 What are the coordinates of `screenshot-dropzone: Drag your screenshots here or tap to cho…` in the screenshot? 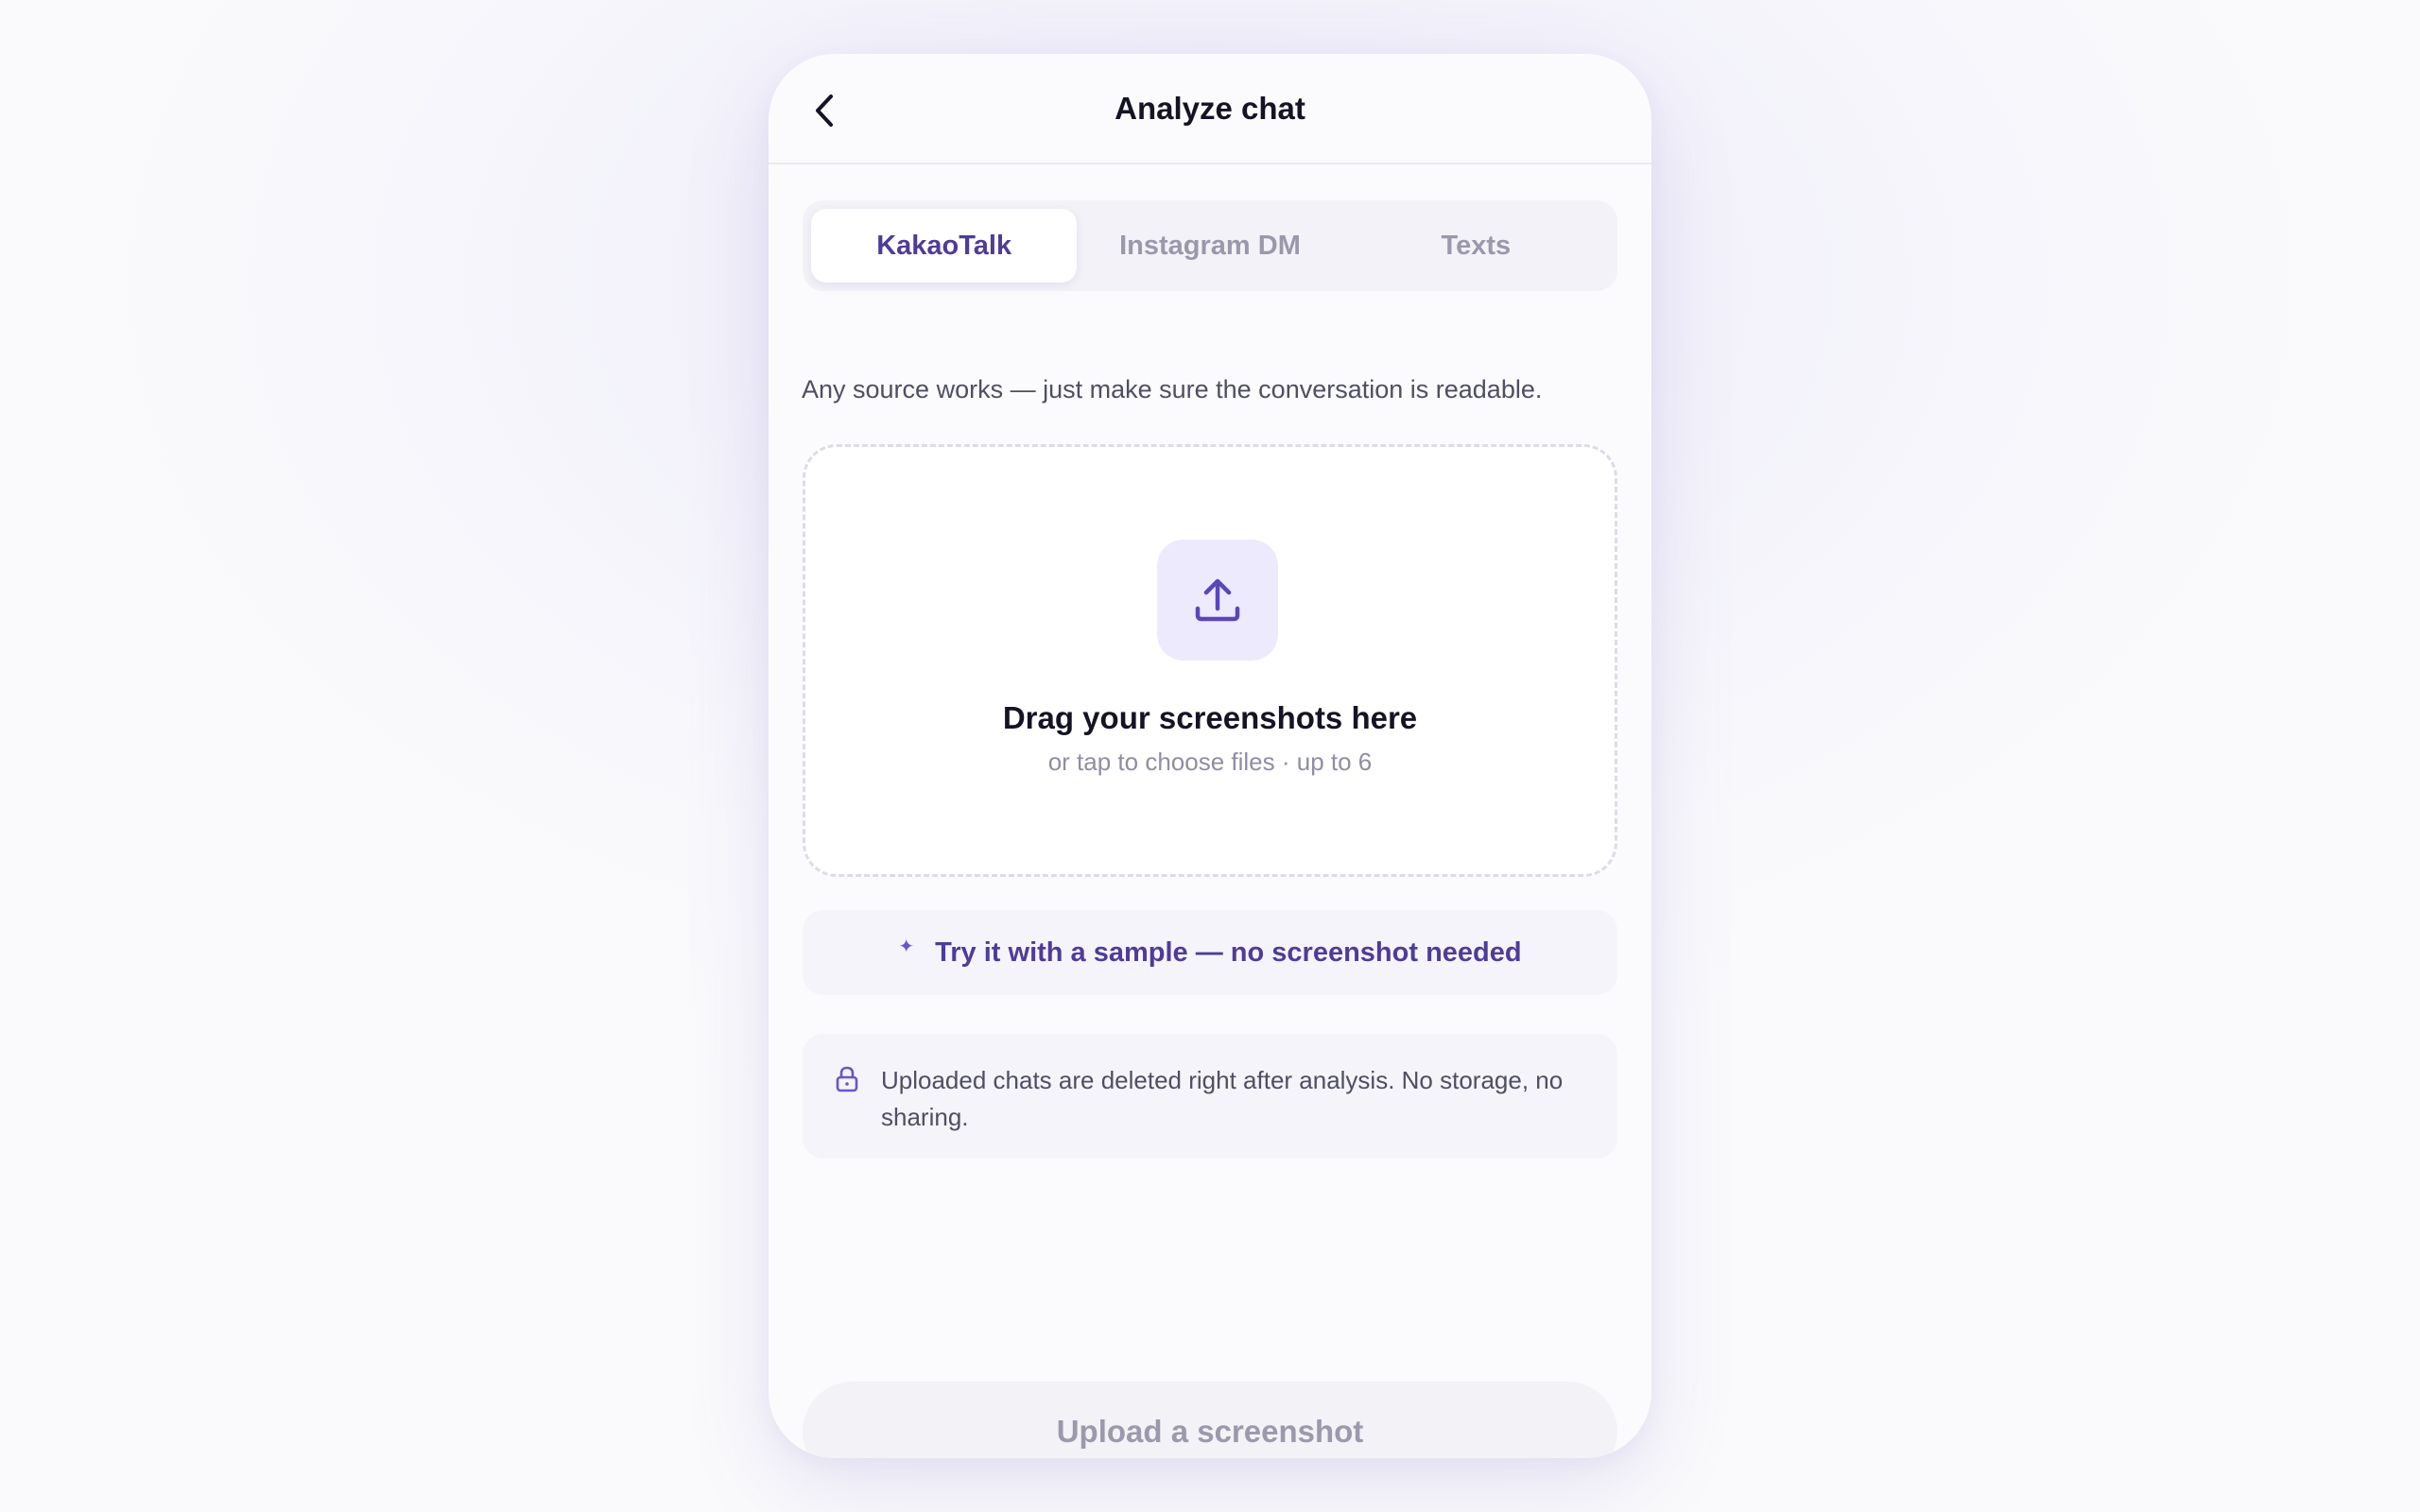 It's located at (1210, 660).